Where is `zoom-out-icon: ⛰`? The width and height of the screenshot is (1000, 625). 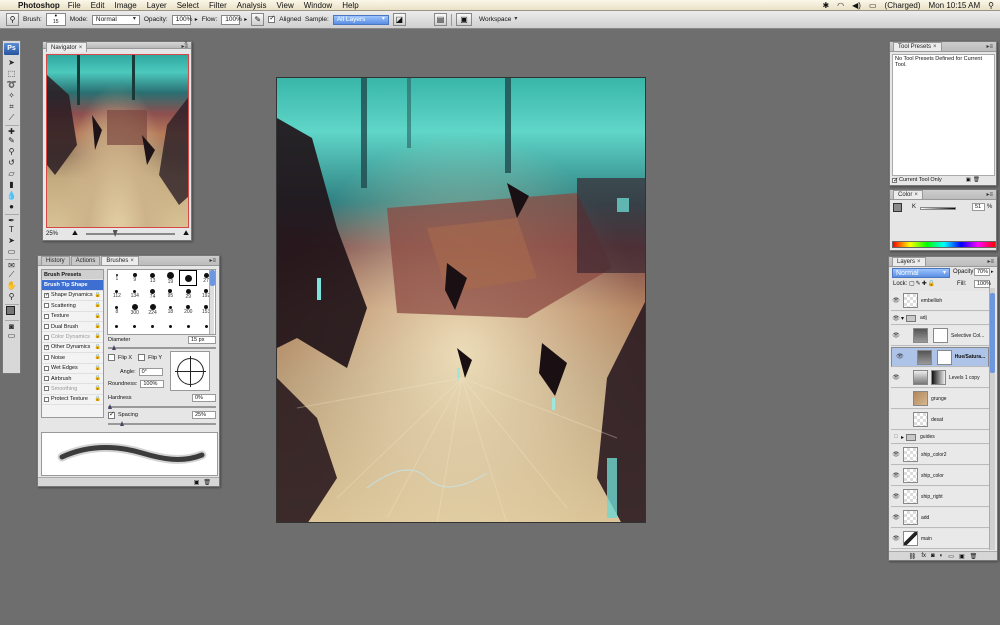 zoom-out-icon: ⛰ is located at coordinates (75, 234).